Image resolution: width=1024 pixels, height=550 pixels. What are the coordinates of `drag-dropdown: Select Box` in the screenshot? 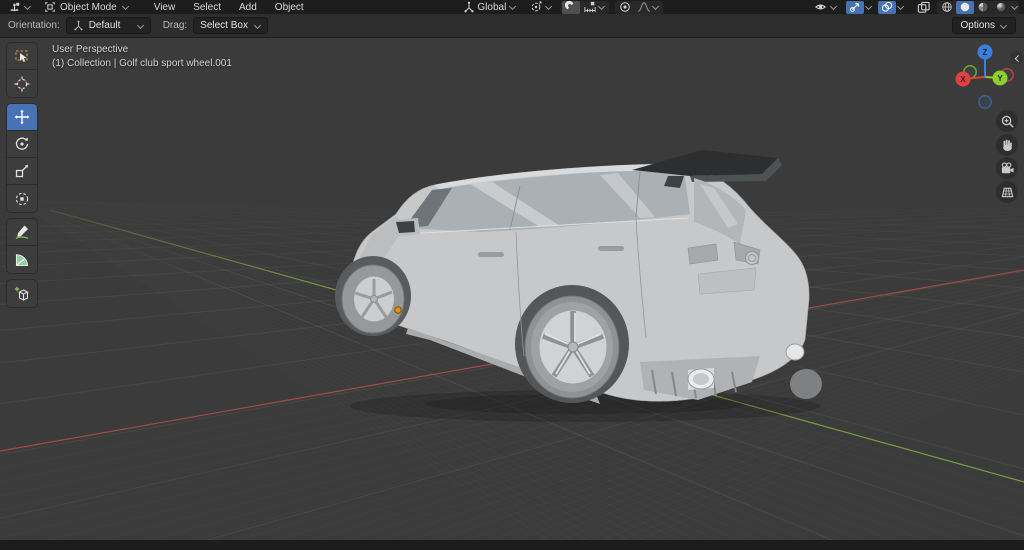 It's located at (230, 25).